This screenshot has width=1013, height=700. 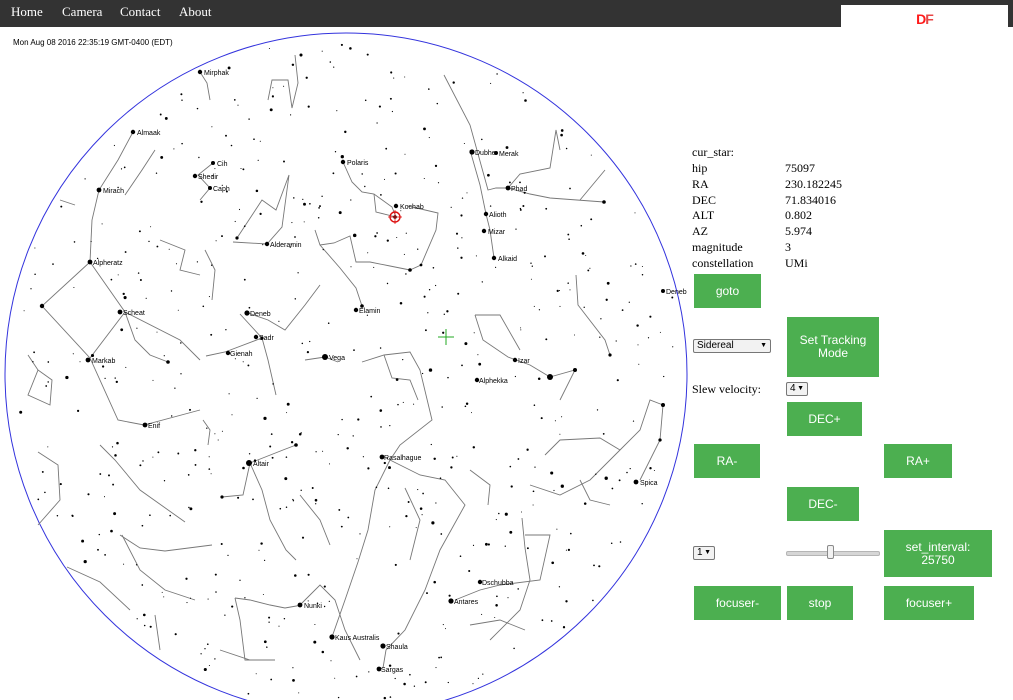 What do you see at coordinates (27, 12) in the screenshot?
I see `nav-home: Home` at bounding box center [27, 12].